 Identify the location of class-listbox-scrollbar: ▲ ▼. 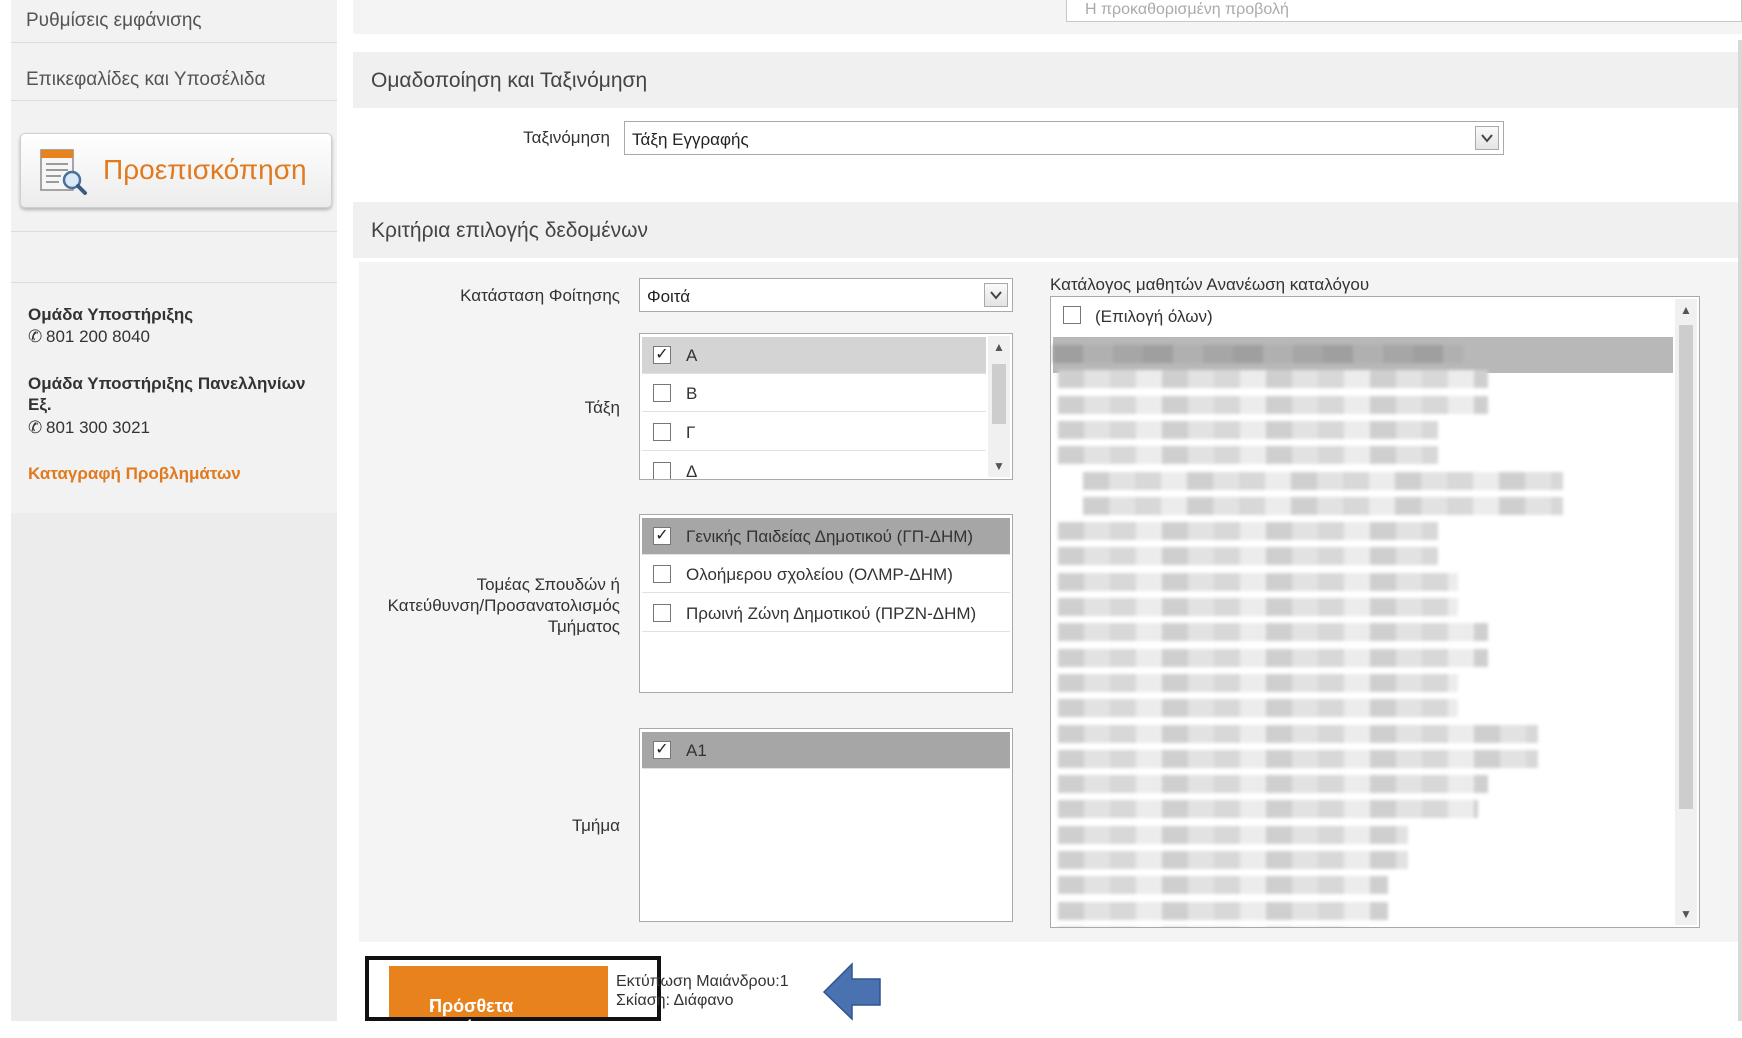
(999, 406).